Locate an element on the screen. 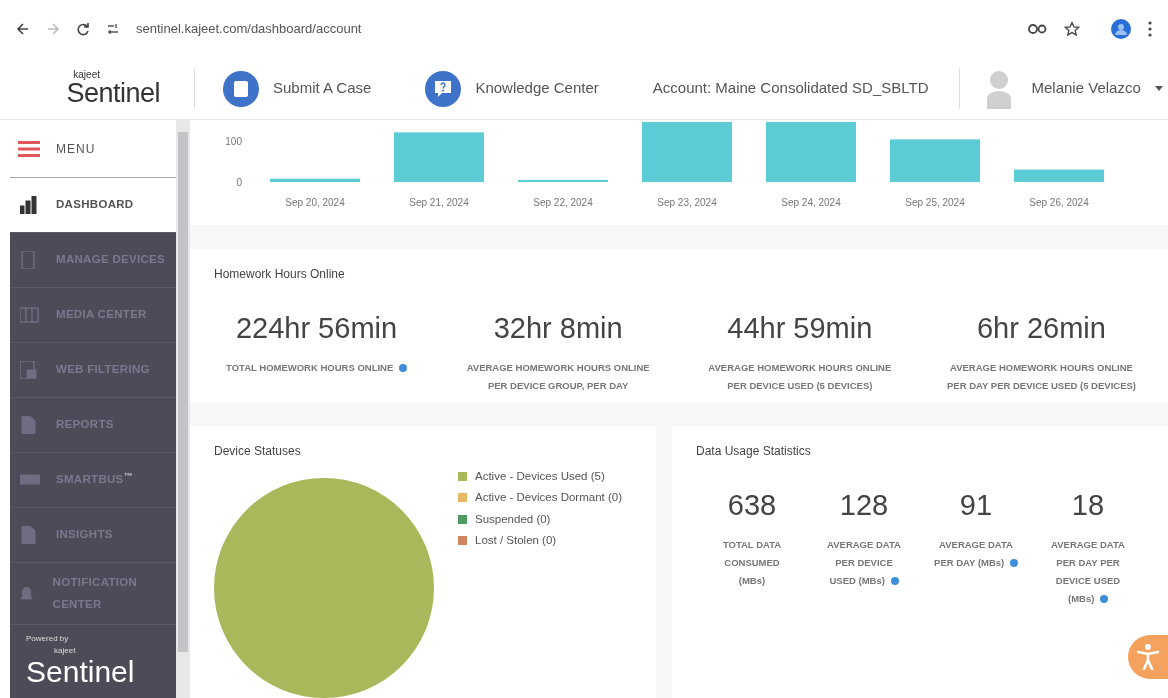 This screenshot has width=1168, height=698. caret-icon is located at coordinates (1158, 88).